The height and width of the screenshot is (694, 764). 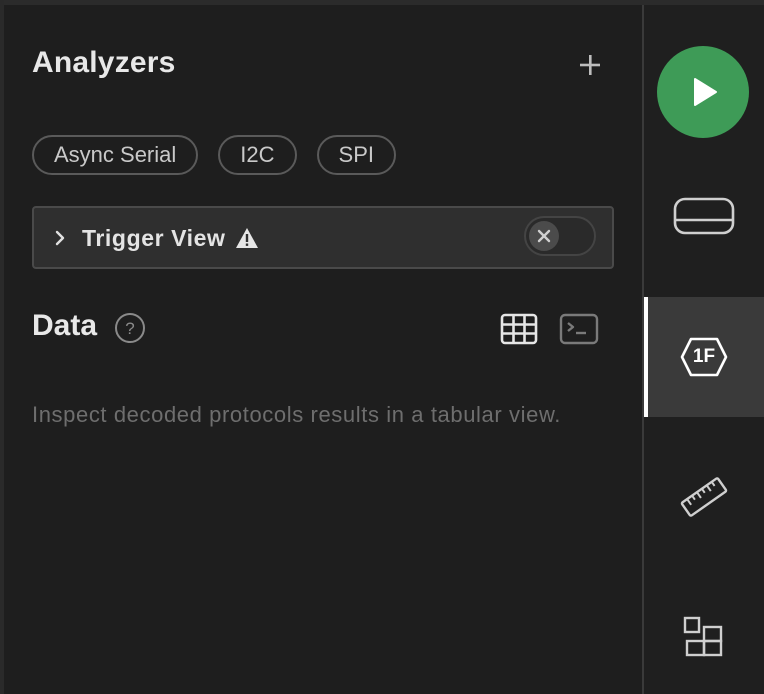 I want to click on grid-table-icon, so click(x=519, y=329).